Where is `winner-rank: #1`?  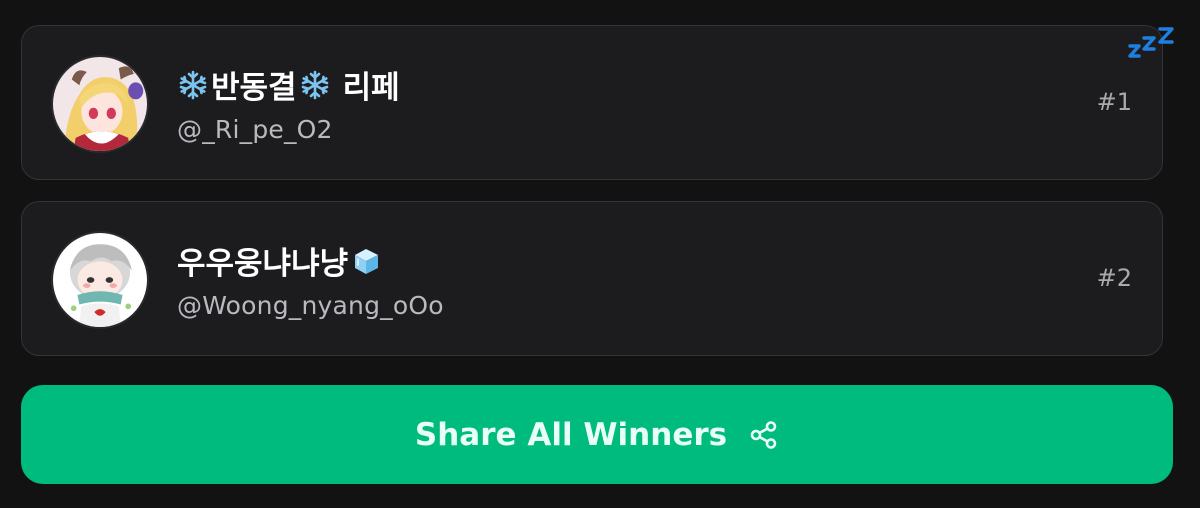 winner-rank: #1 is located at coordinates (1114, 102).